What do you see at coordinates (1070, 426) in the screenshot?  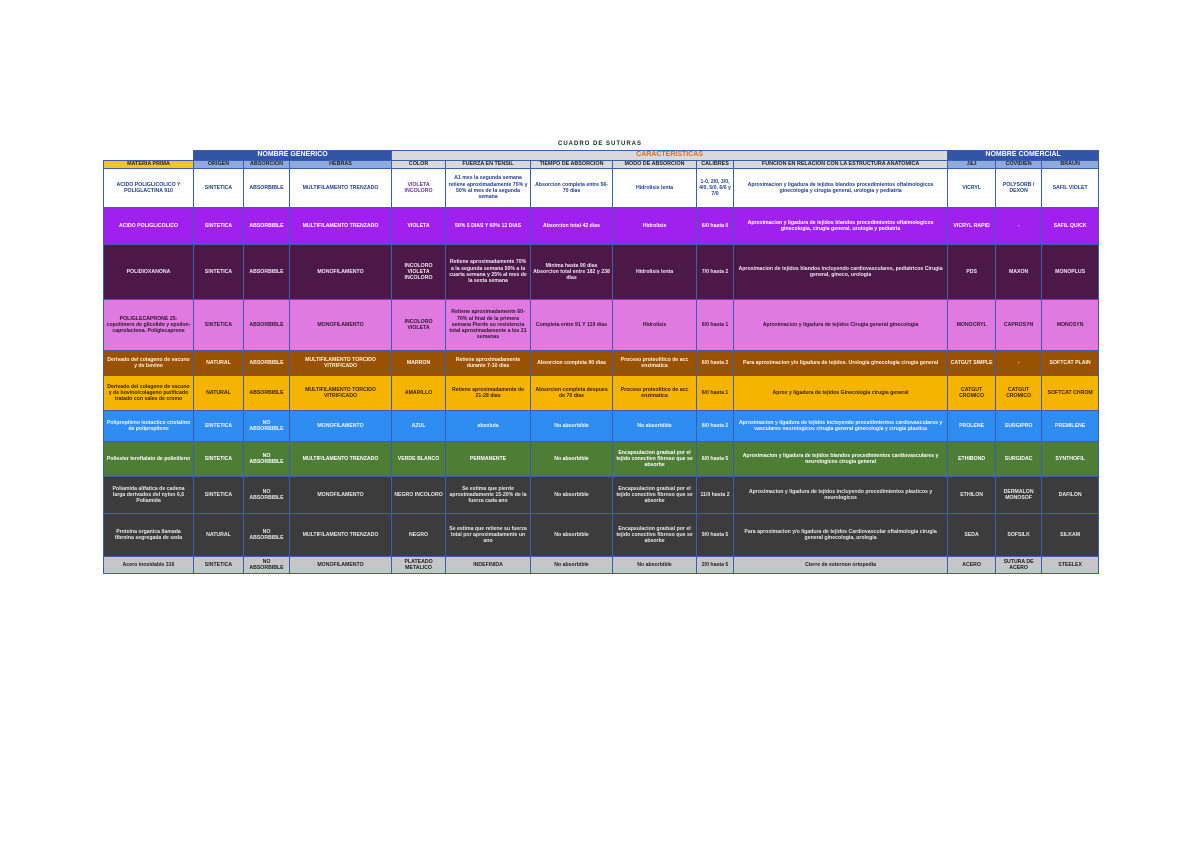 I see `cell-braun: PREMILENE` at bounding box center [1070, 426].